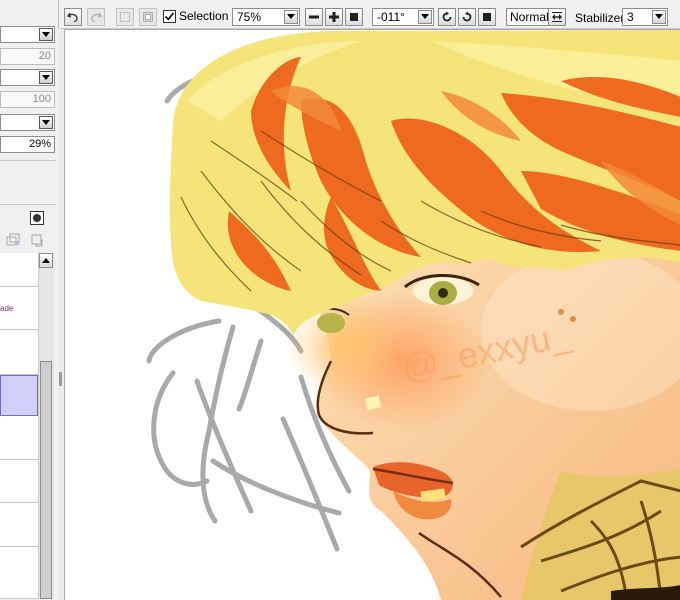  What do you see at coordinates (331, 323) in the screenshot?
I see `far-eye` at bounding box center [331, 323].